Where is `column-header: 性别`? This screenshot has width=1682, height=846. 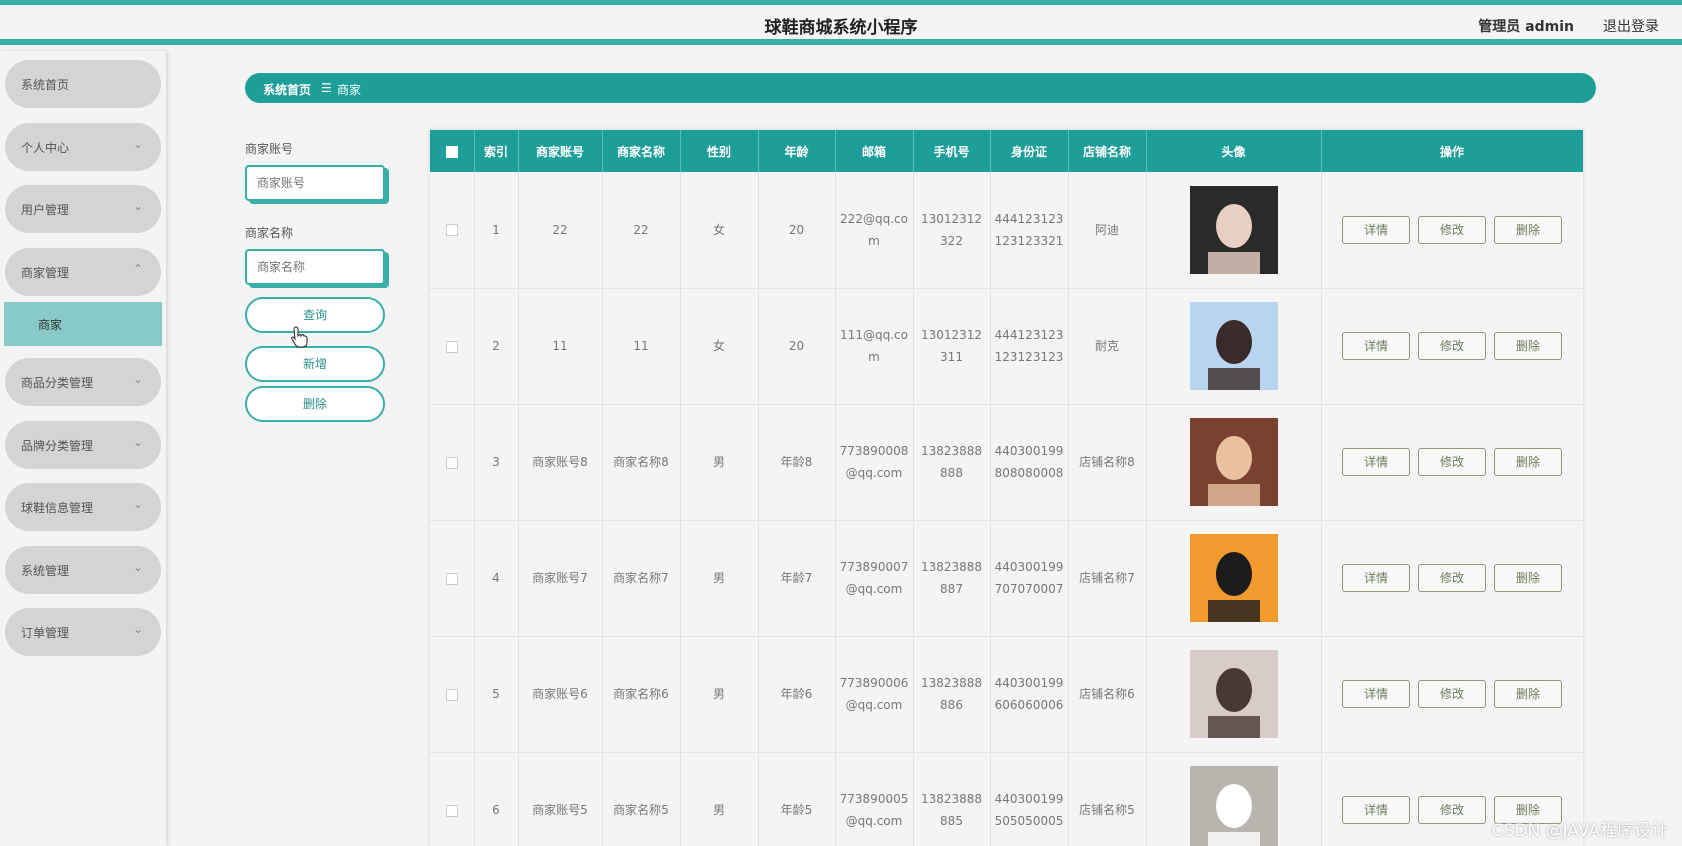 column-header: 性别 is located at coordinates (719, 151).